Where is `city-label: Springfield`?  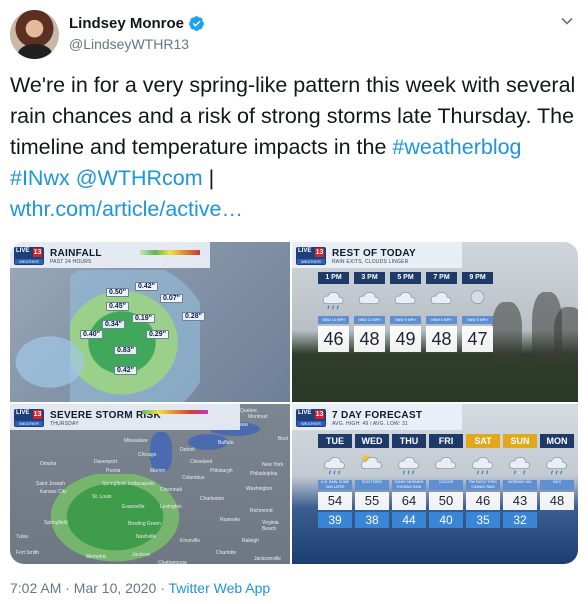 city-label: Springfield is located at coordinates (114, 484).